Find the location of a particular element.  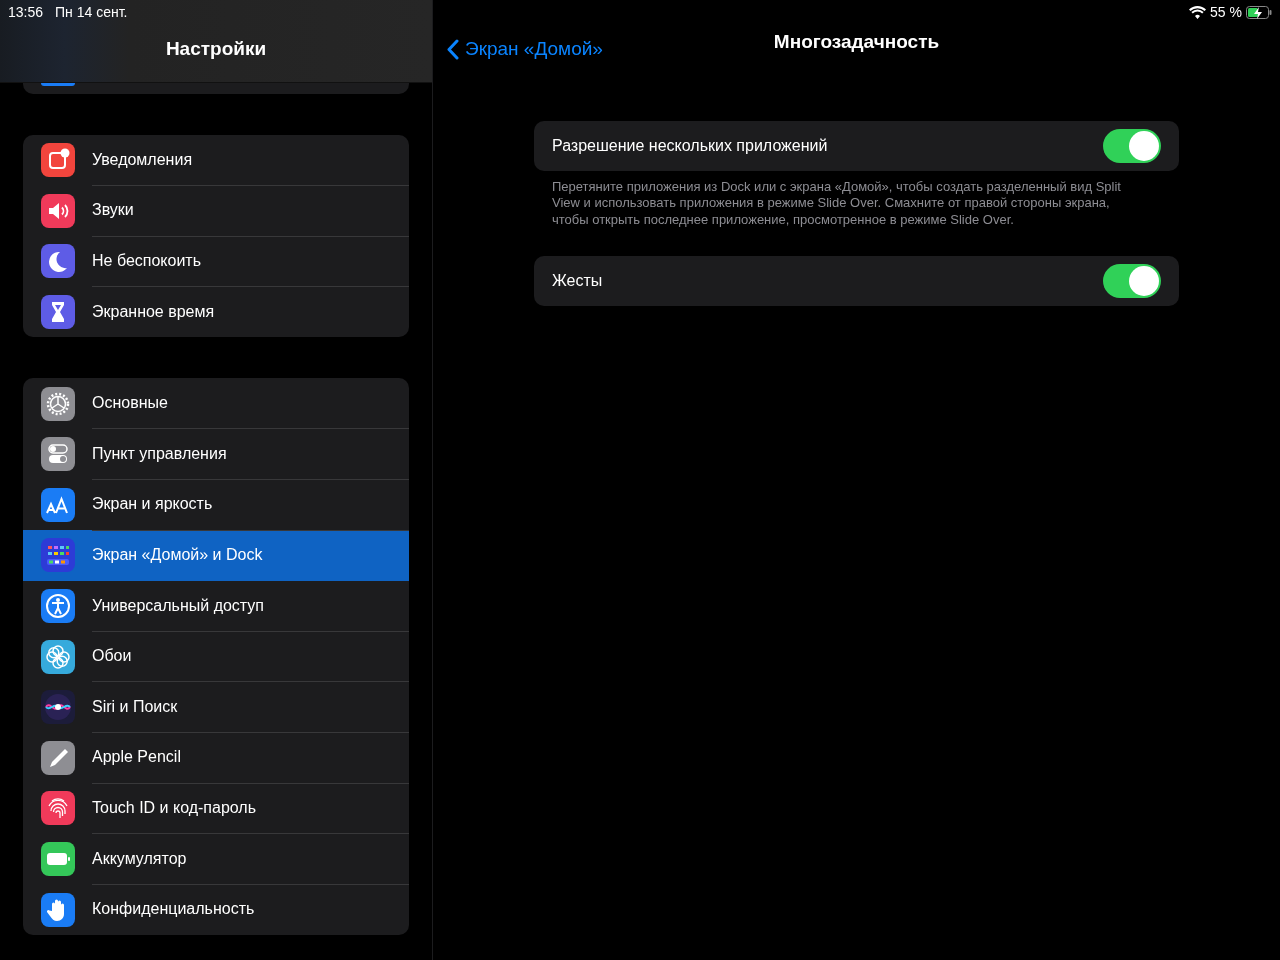

settings-item: Siri и Поиск is located at coordinates (216, 707).